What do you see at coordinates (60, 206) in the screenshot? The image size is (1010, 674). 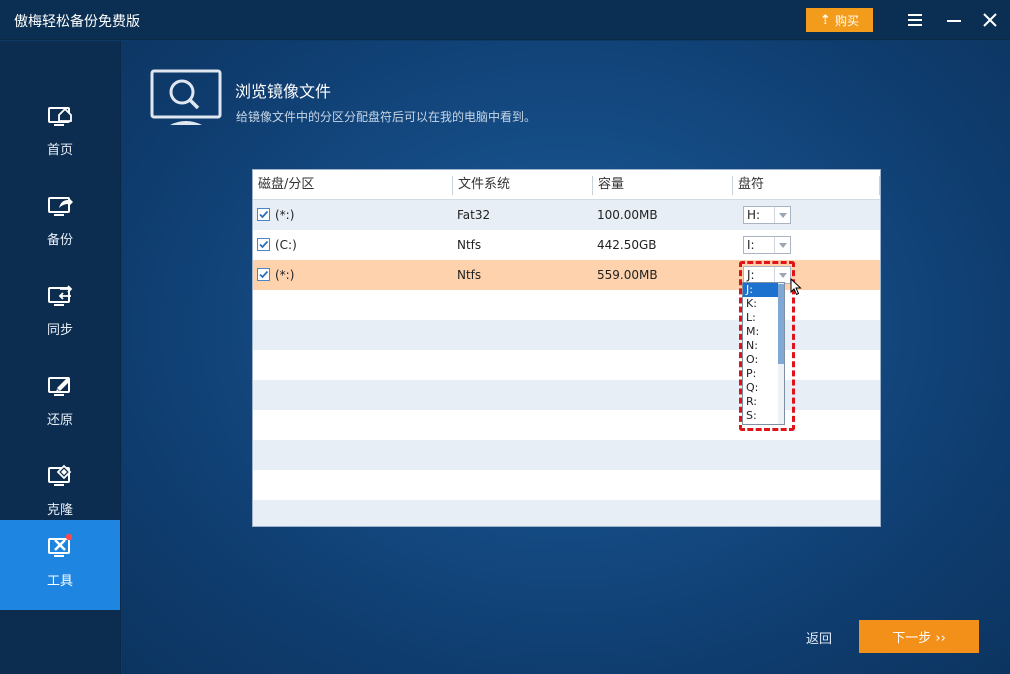 I see `backup-monitor-icon` at bounding box center [60, 206].